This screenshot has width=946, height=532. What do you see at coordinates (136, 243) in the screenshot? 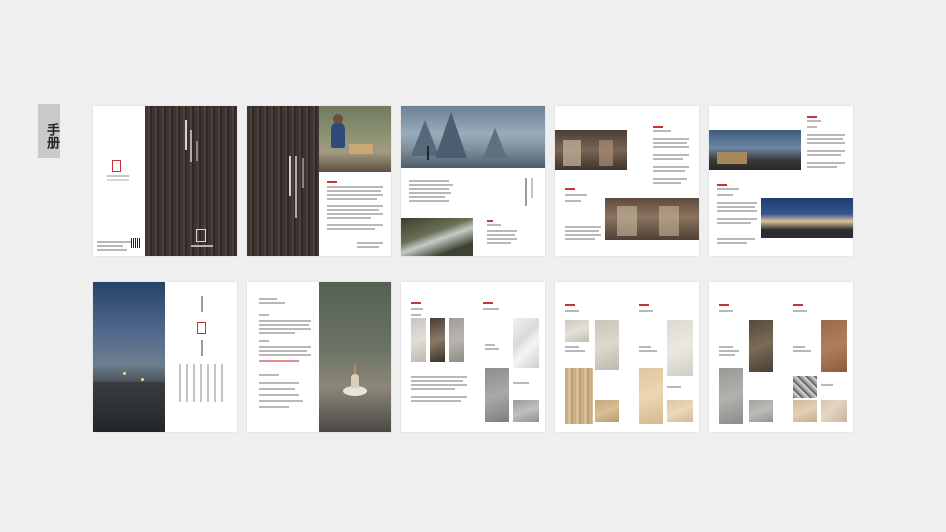
I see `qr-code-icon` at bounding box center [136, 243].